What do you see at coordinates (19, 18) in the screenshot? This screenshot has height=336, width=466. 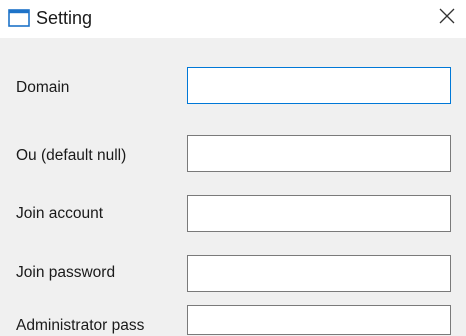 I see `window-icon` at bounding box center [19, 18].